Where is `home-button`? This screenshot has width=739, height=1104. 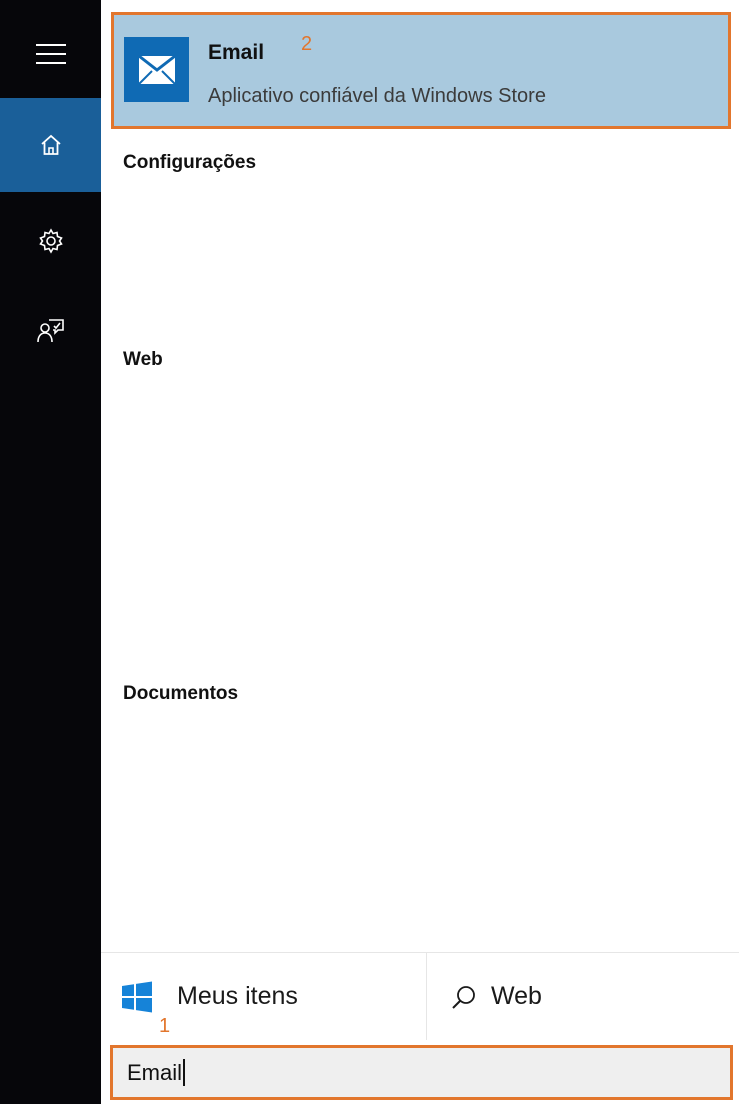
home-button is located at coordinates (50, 145).